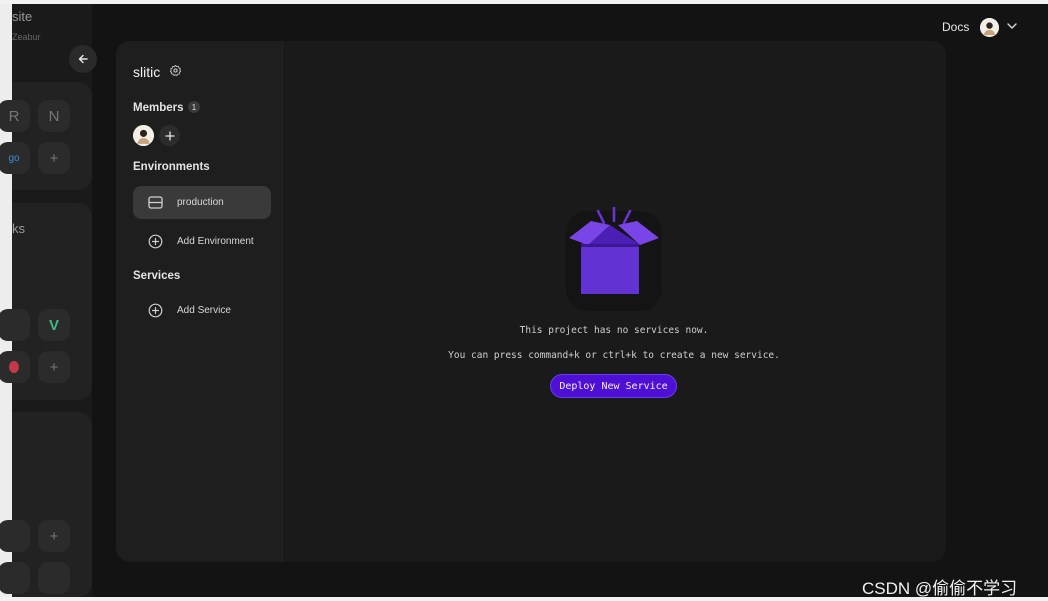  I want to click on member-avatar, so click(143, 135).